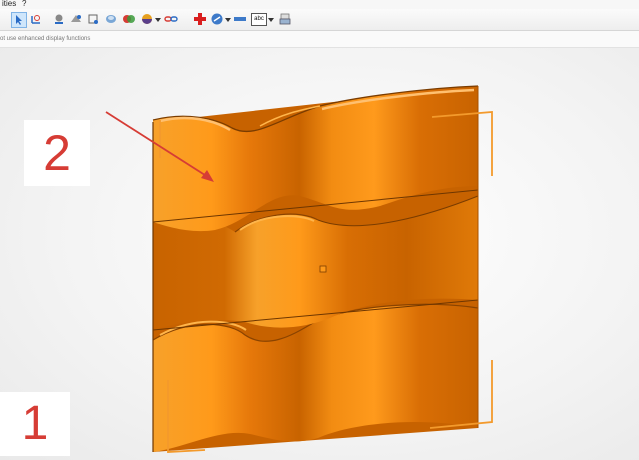  Describe the element at coordinates (57, 153) in the screenshot. I see `callout-label-2: 2` at that location.